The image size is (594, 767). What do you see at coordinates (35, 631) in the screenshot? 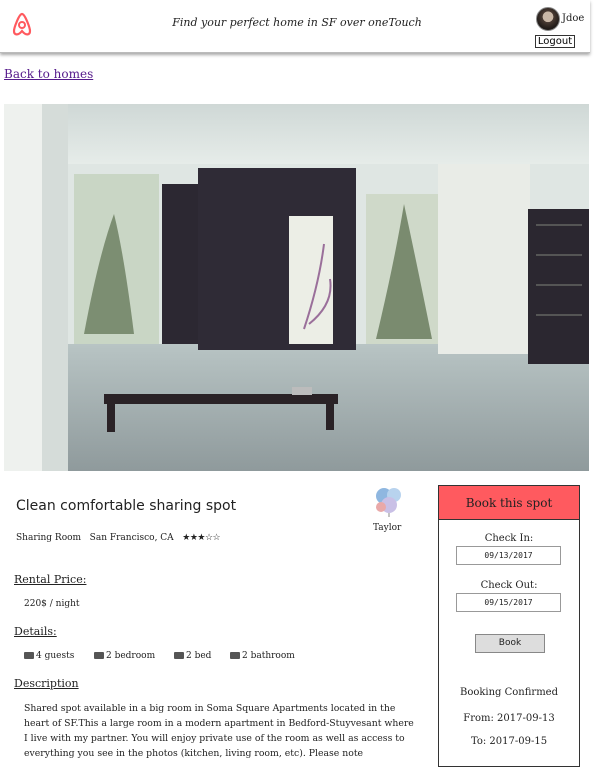
I see `details-heading: Details:` at bounding box center [35, 631].